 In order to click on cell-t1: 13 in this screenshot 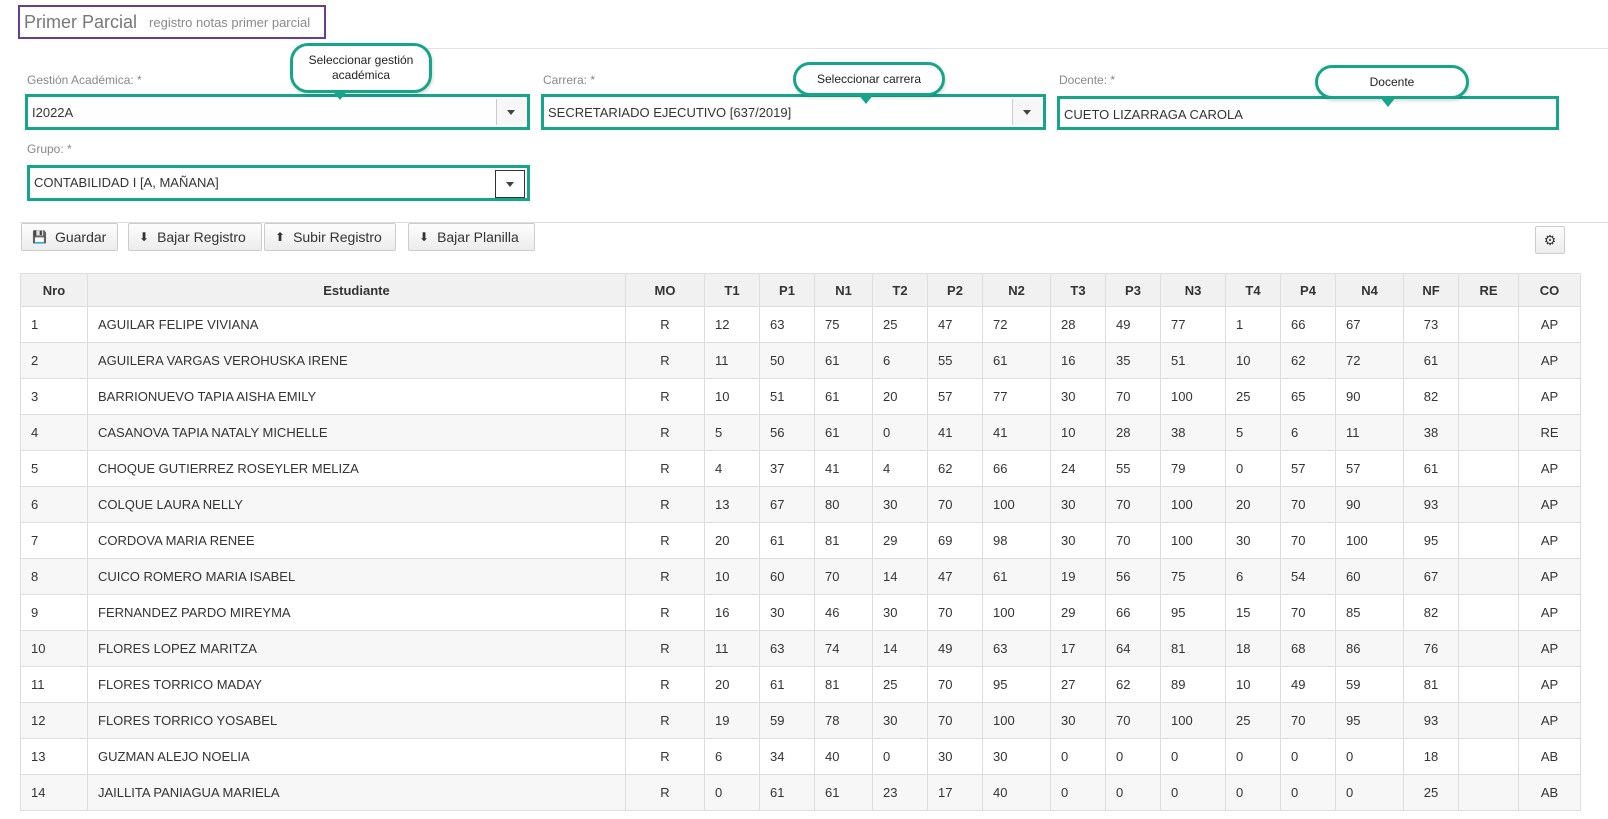, I will do `click(732, 504)`.